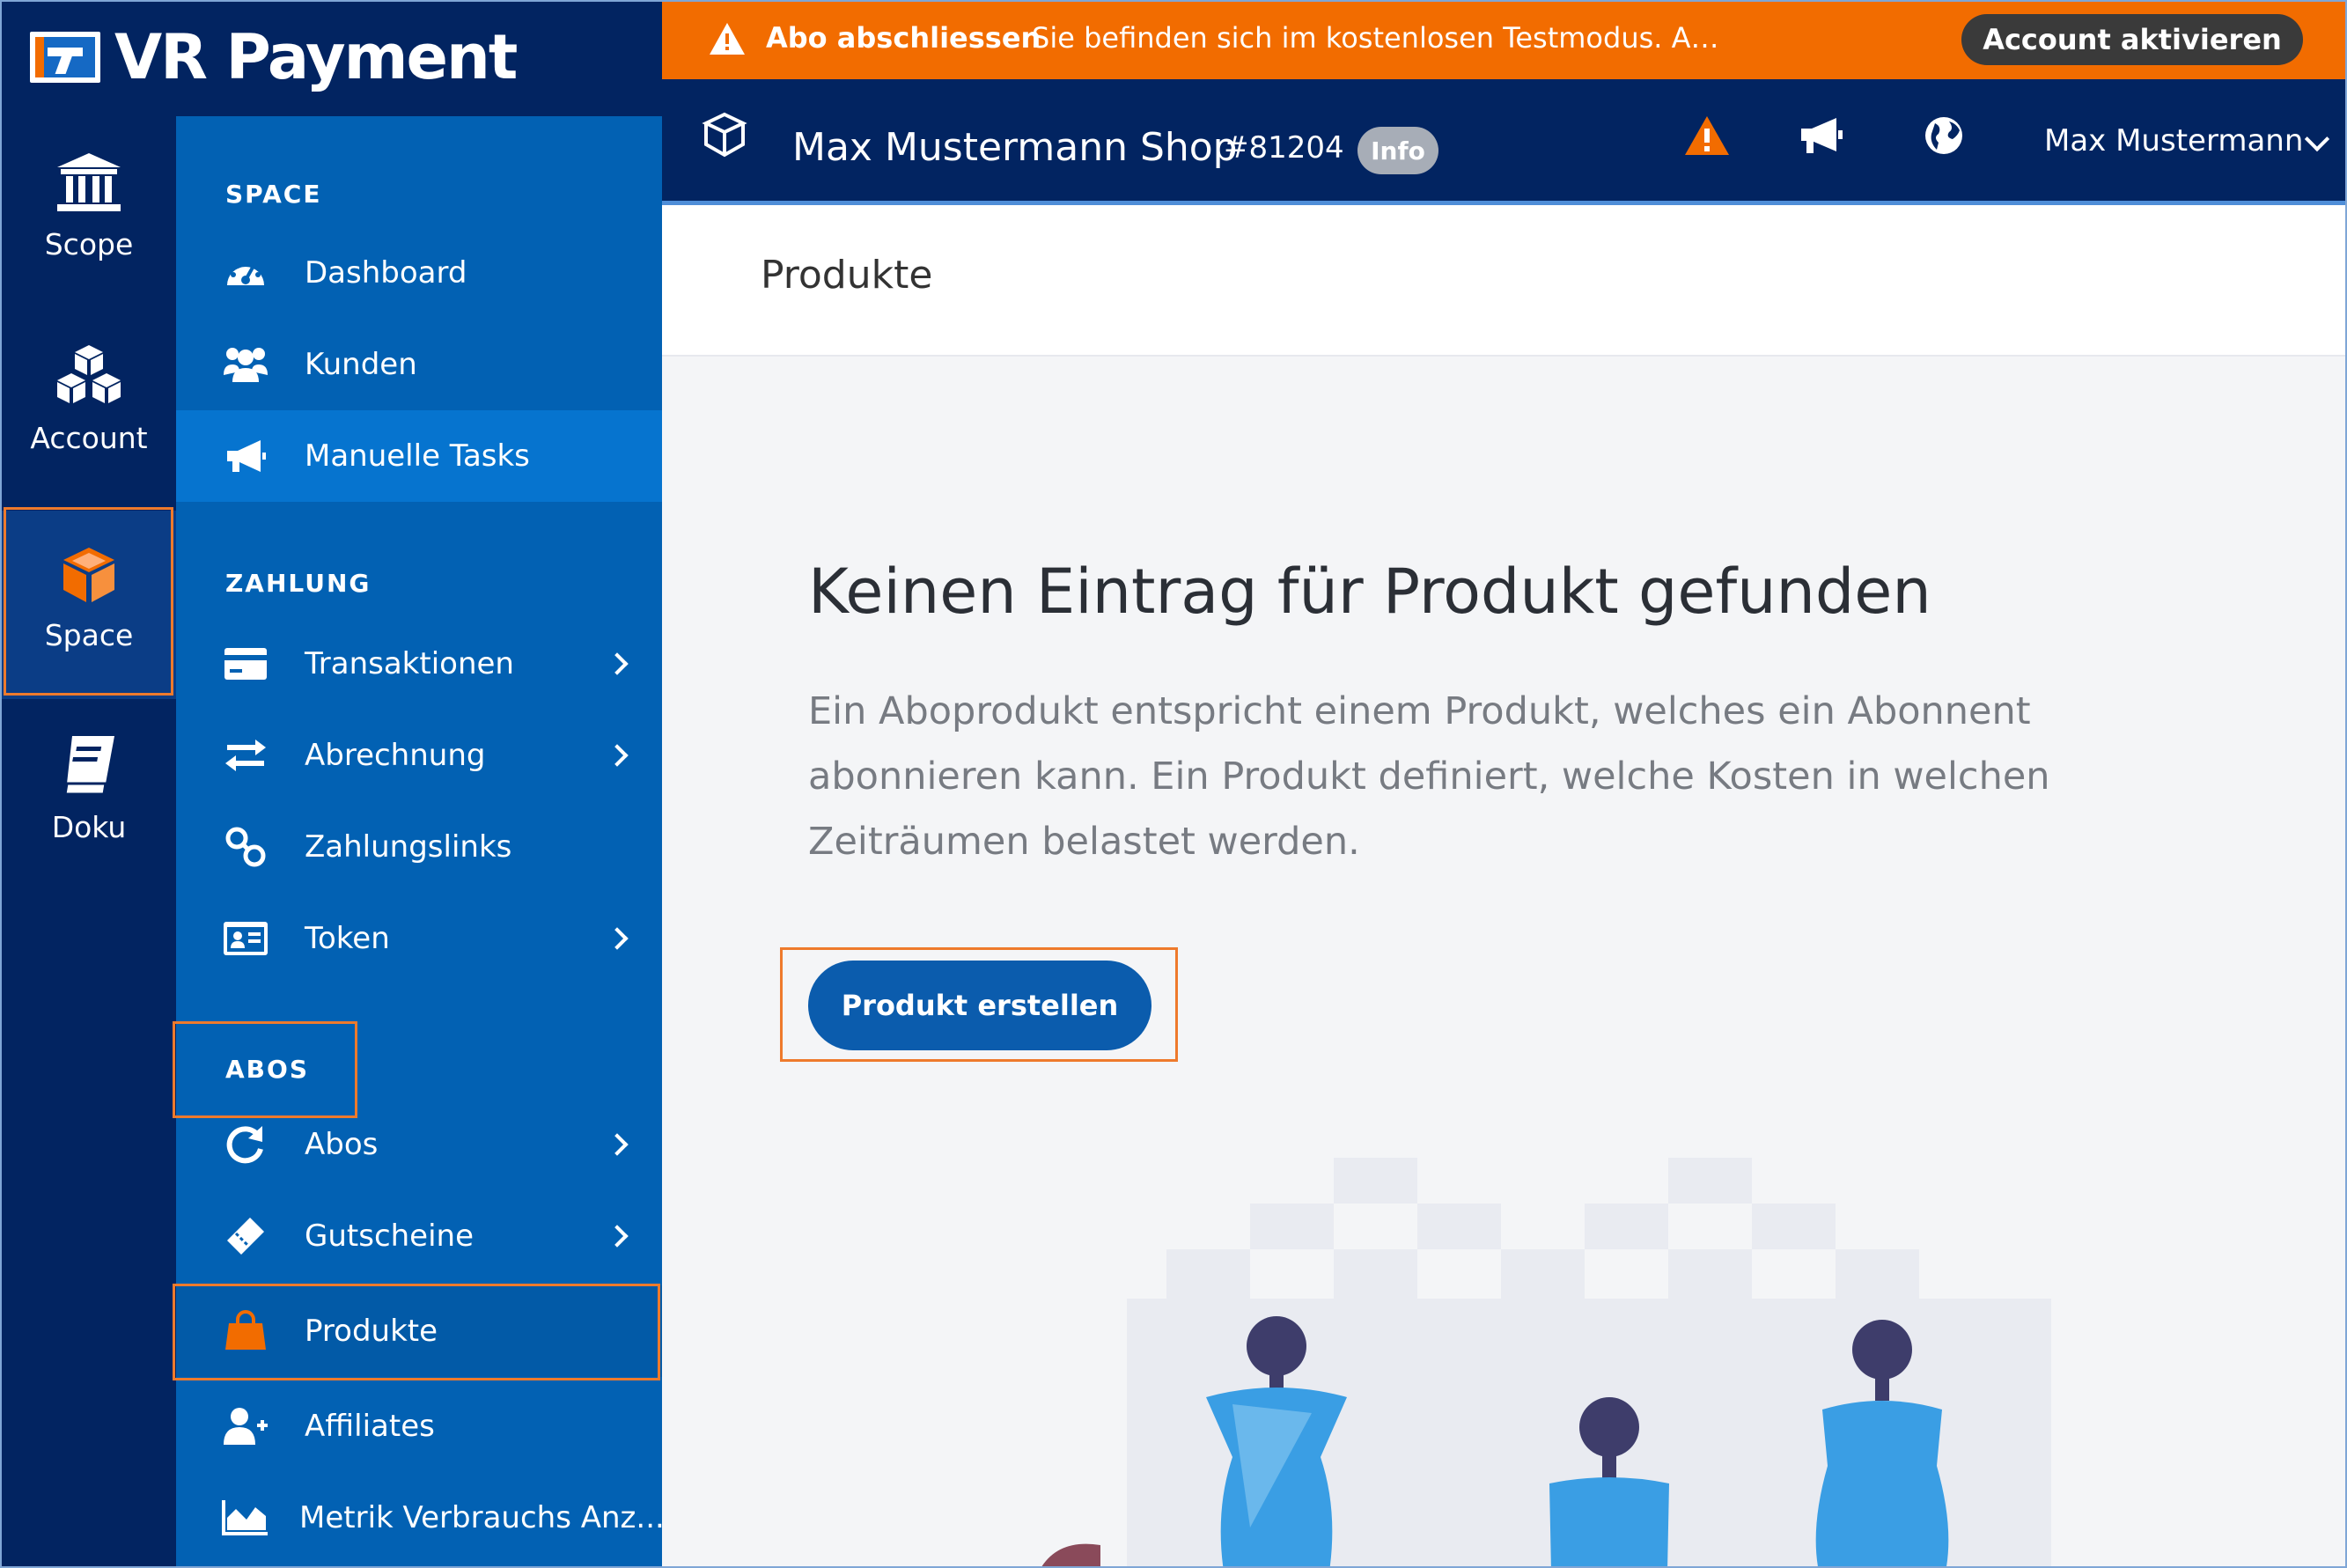  Describe the element at coordinates (419, 938) in the screenshot. I see `sidebar-item-token: Token` at that location.